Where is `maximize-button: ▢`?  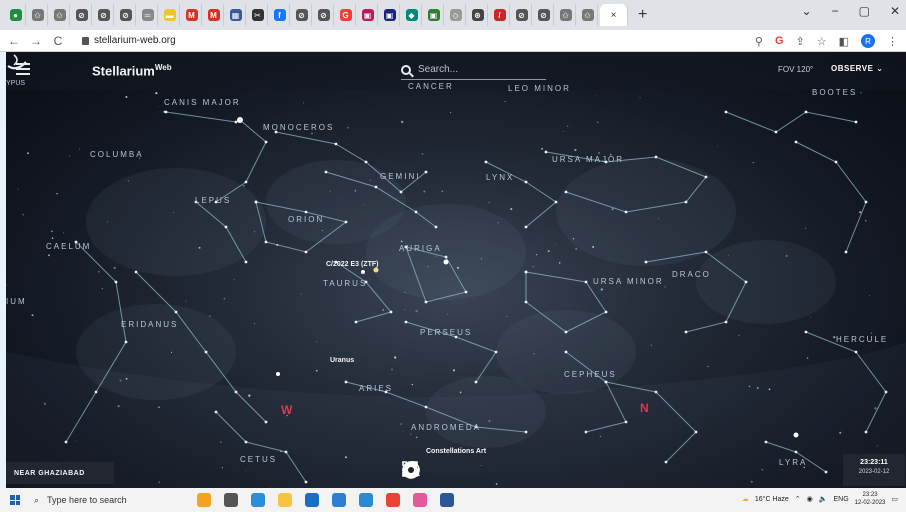
maximize-button: ▢ is located at coordinates (864, 11).